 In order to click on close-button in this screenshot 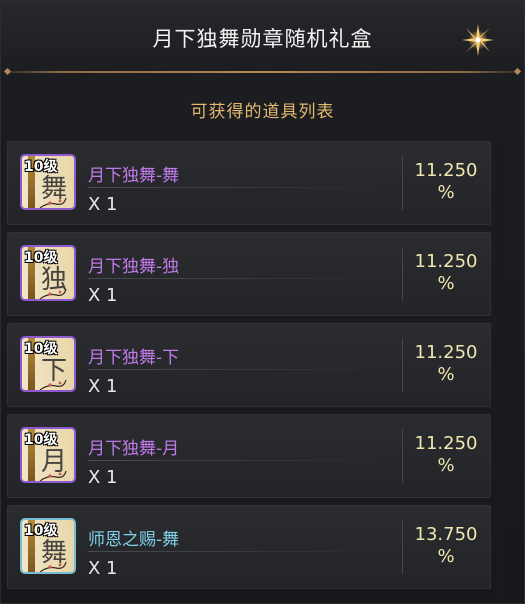, I will do `click(478, 40)`.